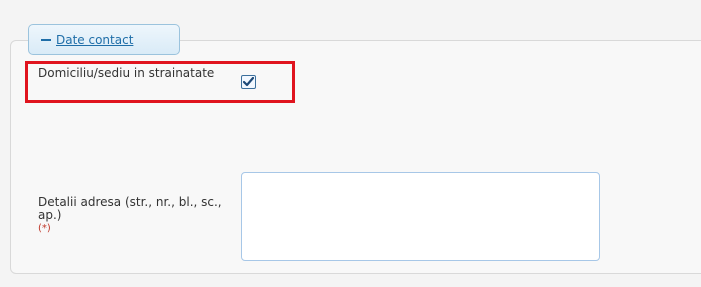 The width and height of the screenshot is (701, 287). What do you see at coordinates (95, 39) in the screenshot?
I see `date-contact-toggle-label: Date contact` at bounding box center [95, 39].